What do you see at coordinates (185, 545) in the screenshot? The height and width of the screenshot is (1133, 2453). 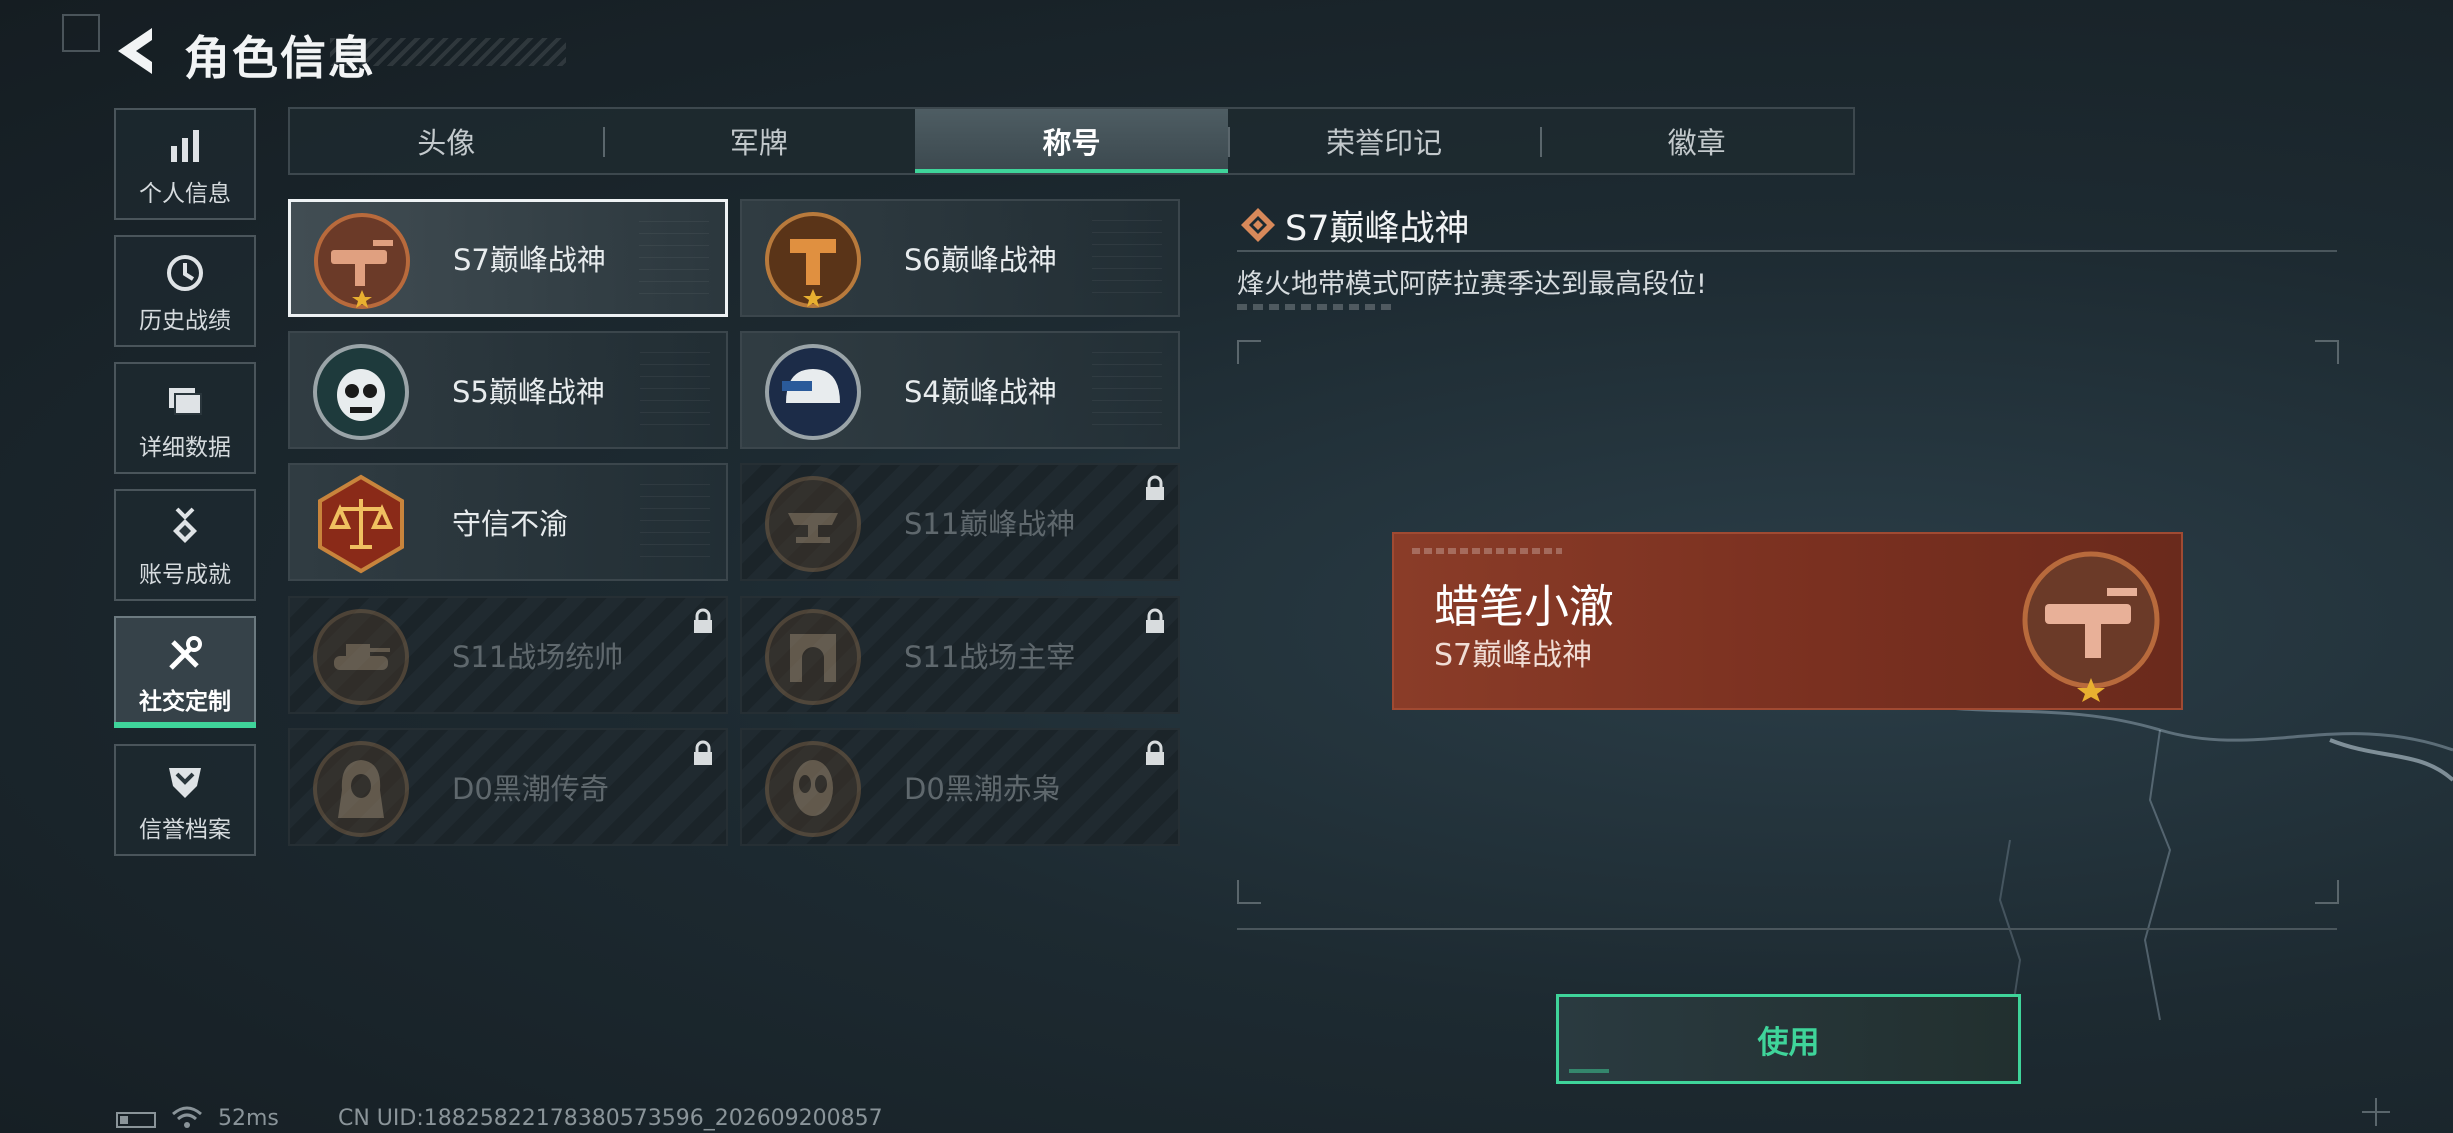 I see `sidebar-item-achievements: 账号成就` at bounding box center [185, 545].